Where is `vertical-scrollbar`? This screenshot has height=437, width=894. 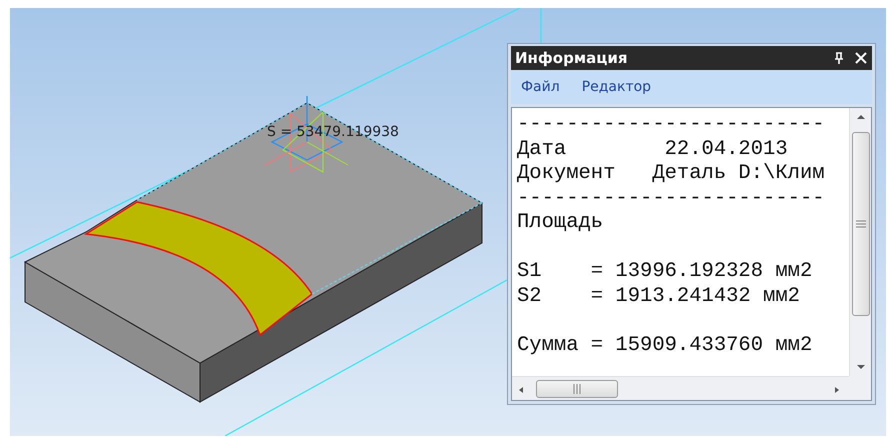 vertical-scrollbar is located at coordinates (860, 242).